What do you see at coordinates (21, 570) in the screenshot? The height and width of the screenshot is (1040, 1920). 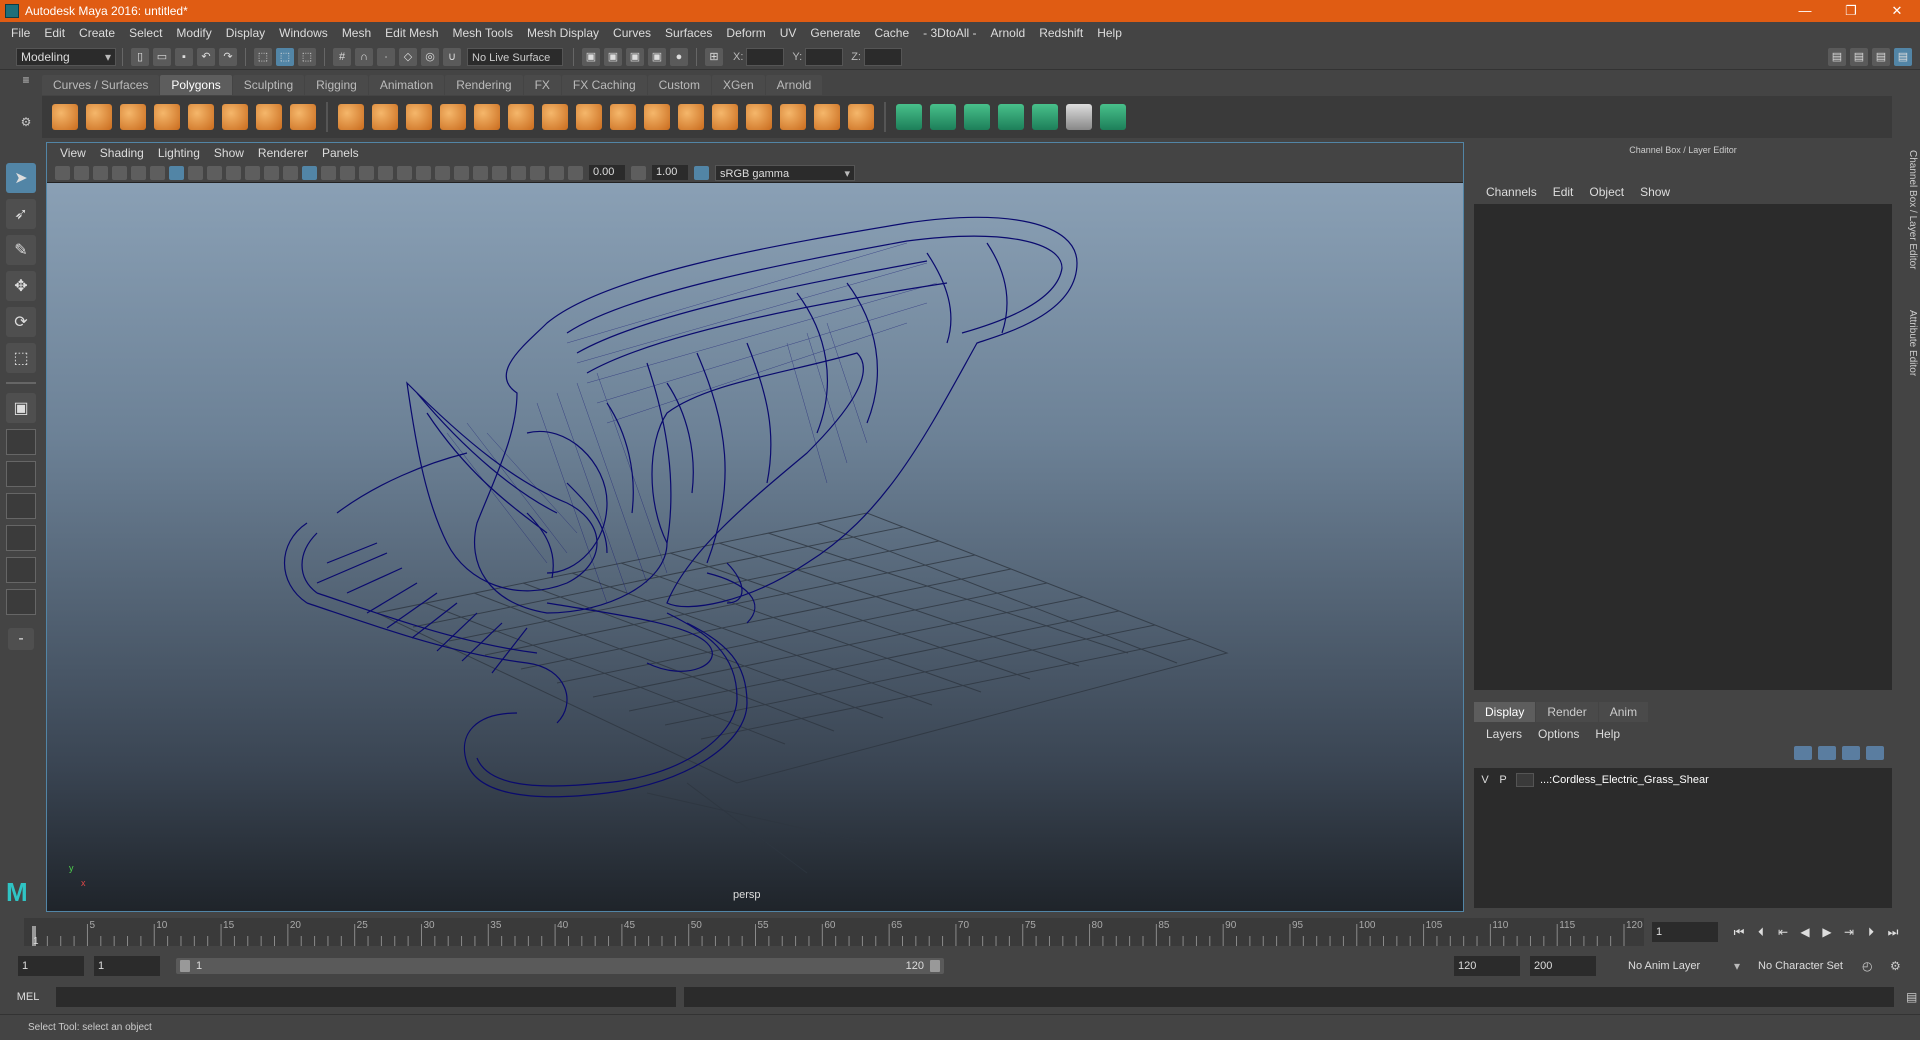 I see `hypershade-layout-icon` at bounding box center [21, 570].